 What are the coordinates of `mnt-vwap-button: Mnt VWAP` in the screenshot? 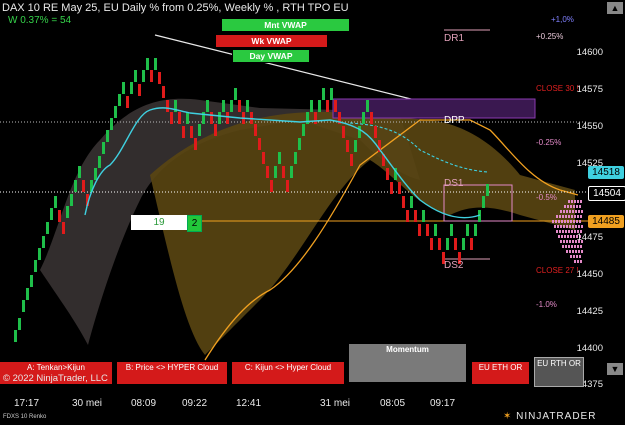 It's located at (285, 25).